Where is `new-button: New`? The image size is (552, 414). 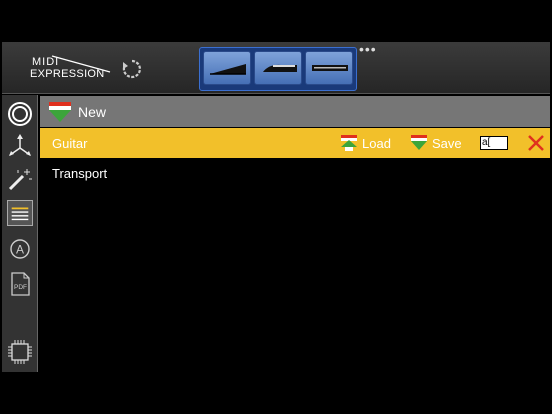
new-button: New is located at coordinates (77, 111).